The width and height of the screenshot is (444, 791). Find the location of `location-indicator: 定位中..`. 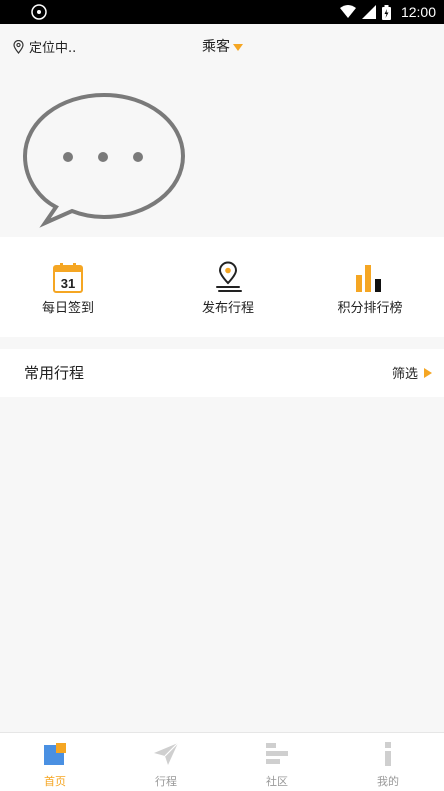

location-indicator: 定位中.. is located at coordinates (44, 46).